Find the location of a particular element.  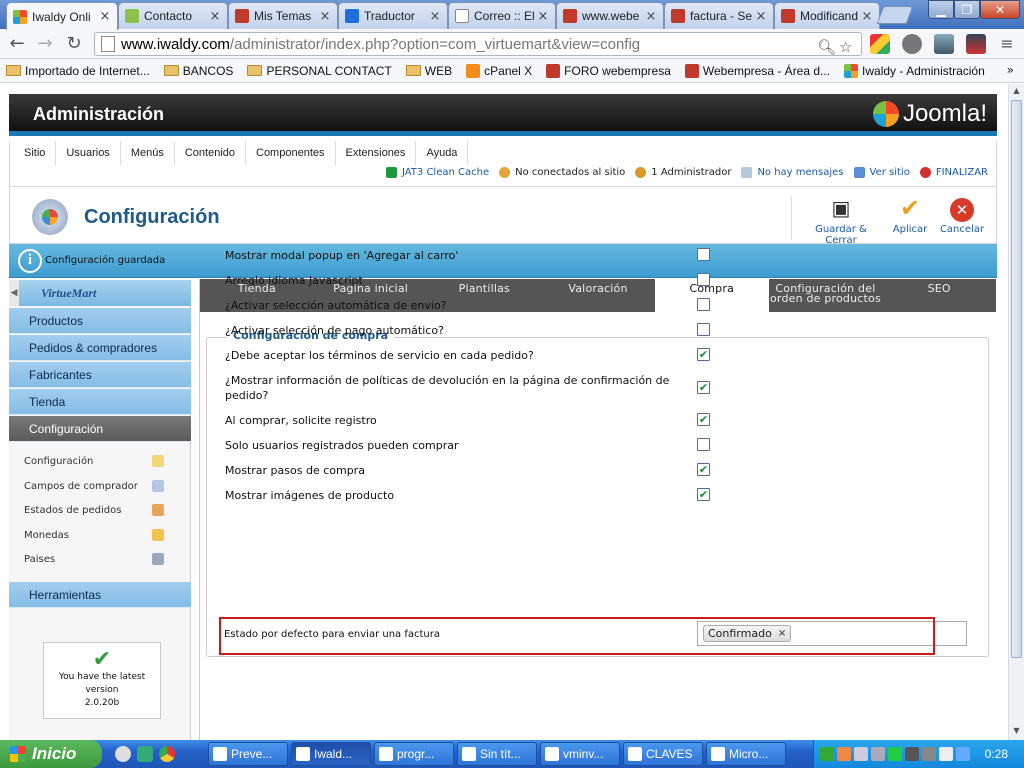

more-bookmarks-icon: » is located at coordinates (1010, 70).